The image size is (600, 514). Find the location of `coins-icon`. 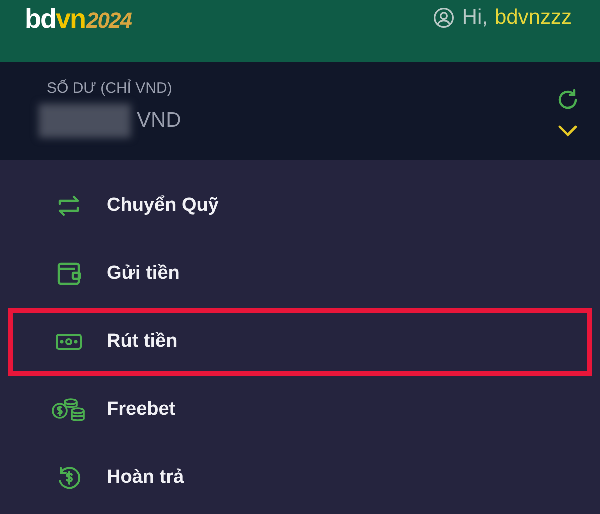

coins-icon is located at coordinates (69, 410).